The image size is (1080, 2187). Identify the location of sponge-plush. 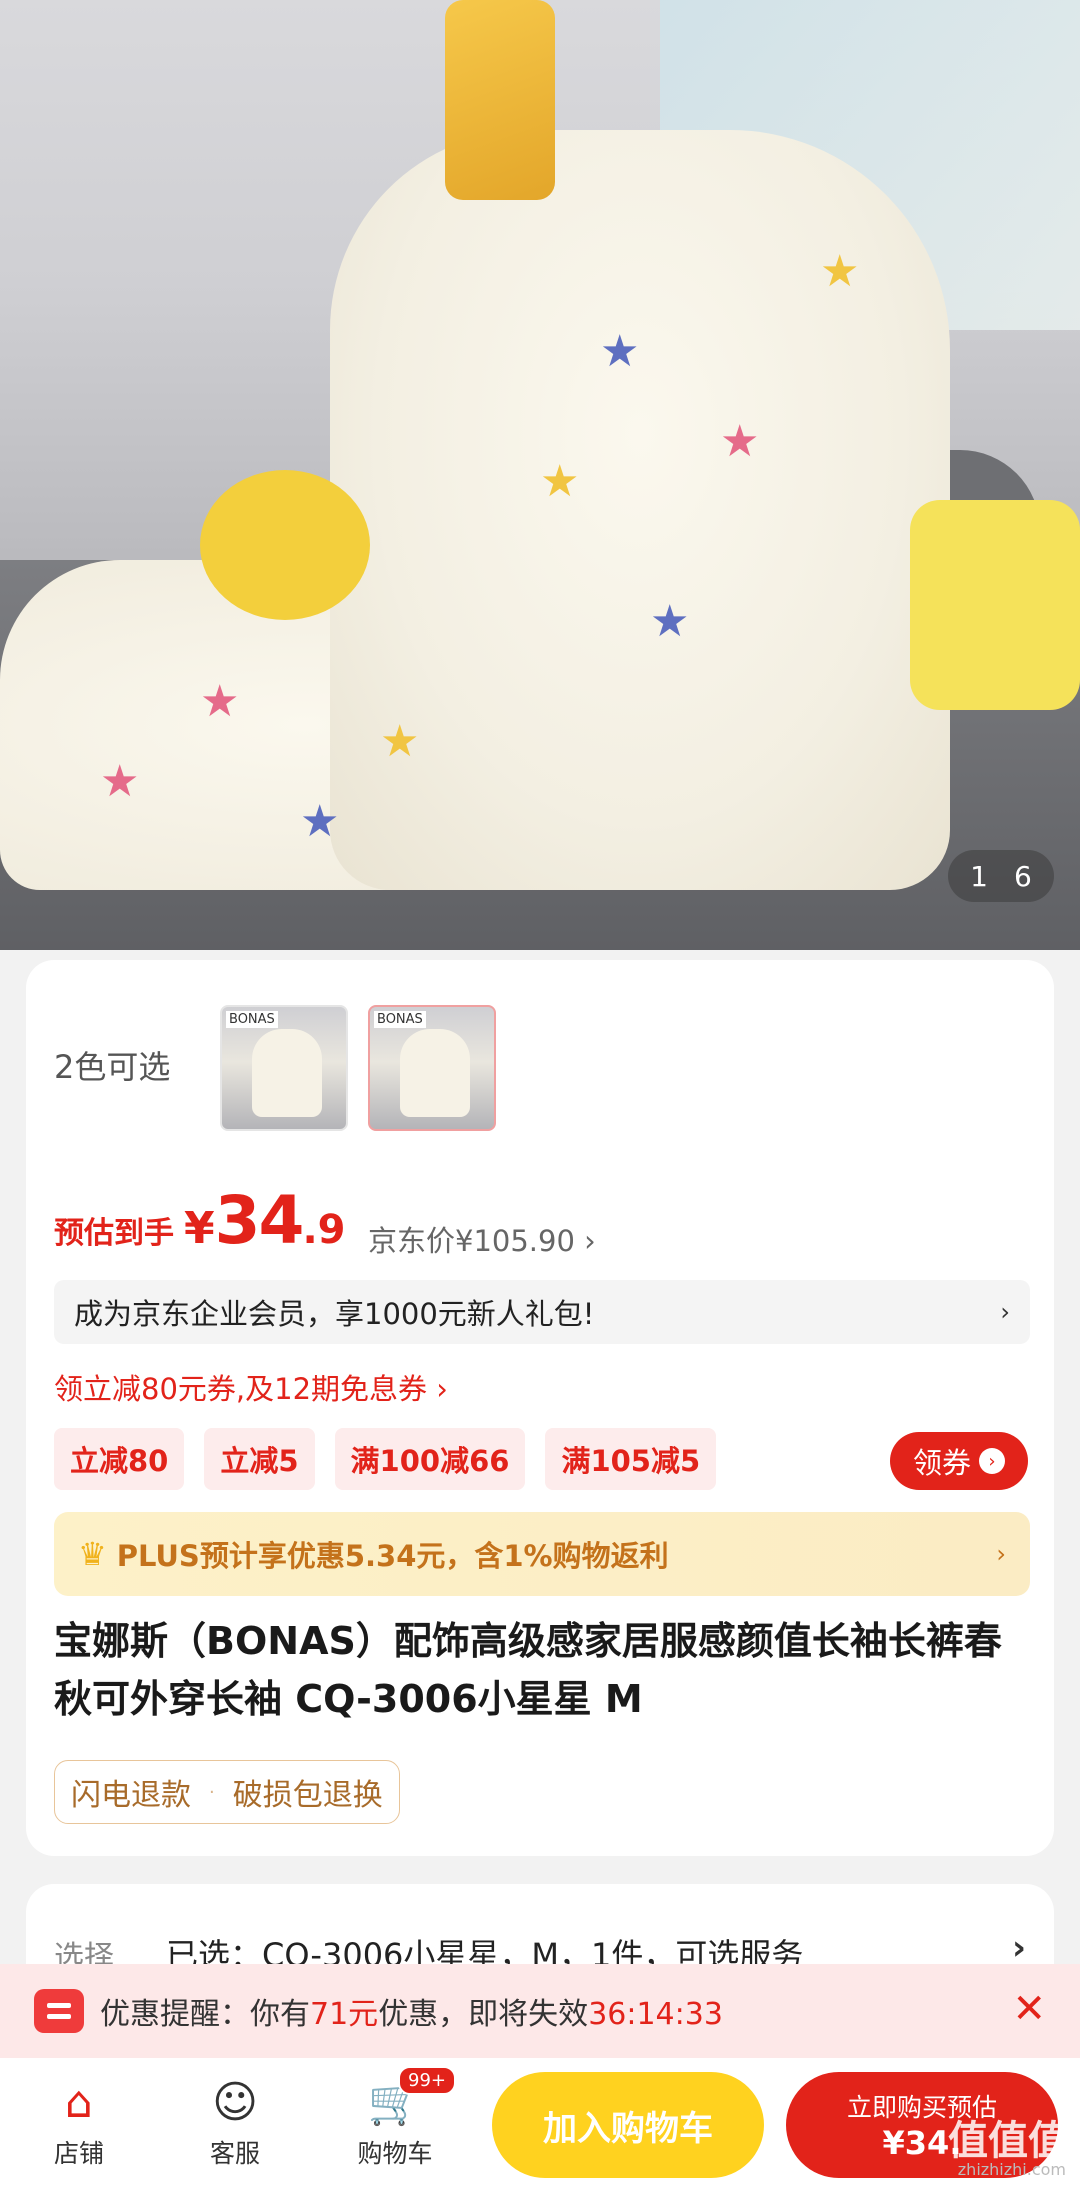
(995, 605).